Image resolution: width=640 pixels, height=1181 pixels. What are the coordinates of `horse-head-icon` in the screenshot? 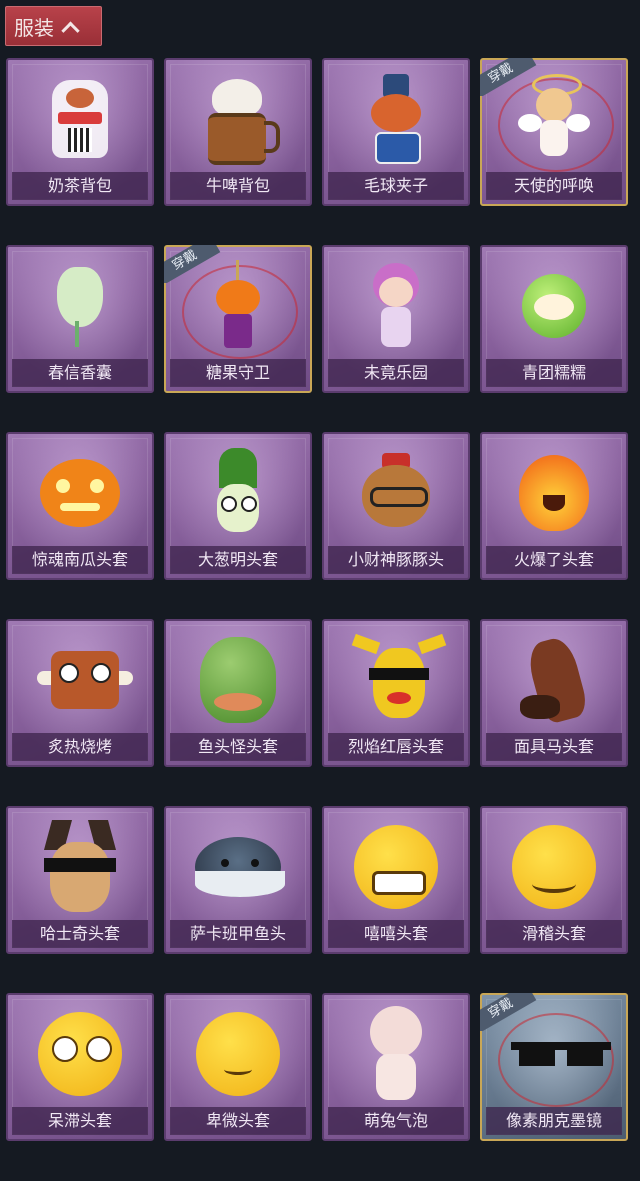 It's located at (554, 680).